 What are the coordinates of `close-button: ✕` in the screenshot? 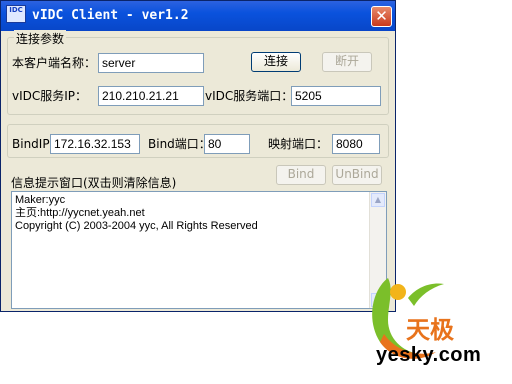 It's located at (381, 16).